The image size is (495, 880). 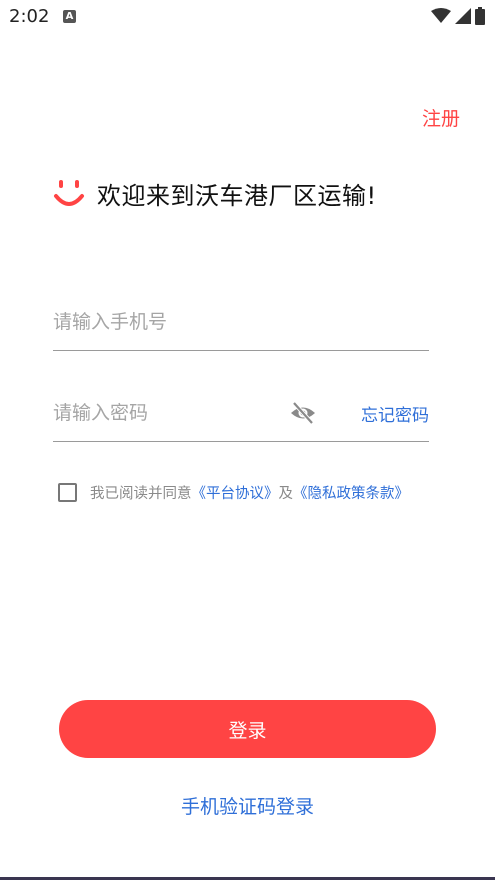 I want to click on agreement-row: 我已阅读并同意 《平台协议》 及 《隐私政策条款》, so click(x=233, y=492).